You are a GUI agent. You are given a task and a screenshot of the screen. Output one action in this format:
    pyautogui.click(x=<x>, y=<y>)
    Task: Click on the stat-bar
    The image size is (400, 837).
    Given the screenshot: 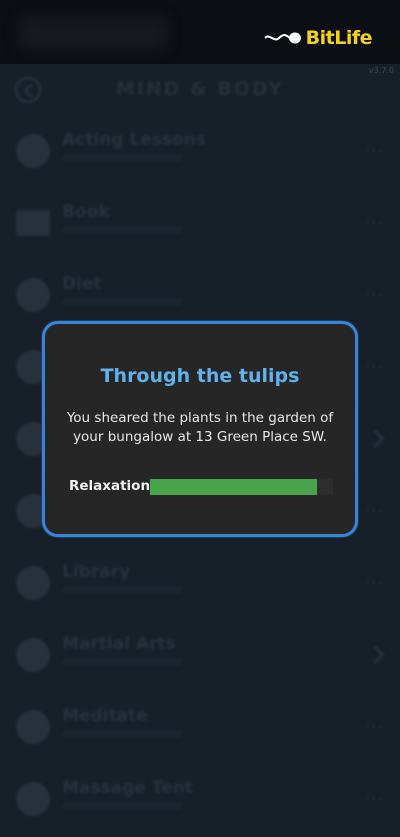 What is the action you would take?
    pyautogui.click(x=241, y=487)
    